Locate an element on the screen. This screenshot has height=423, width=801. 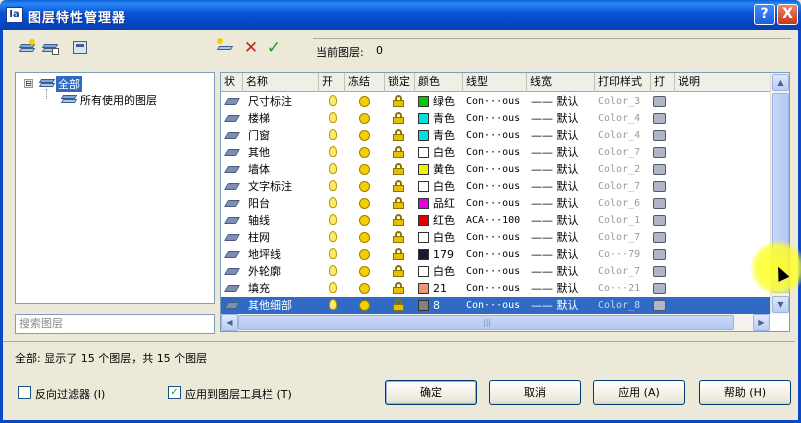
layer-color: 白色 is located at coordinates (448, 152).